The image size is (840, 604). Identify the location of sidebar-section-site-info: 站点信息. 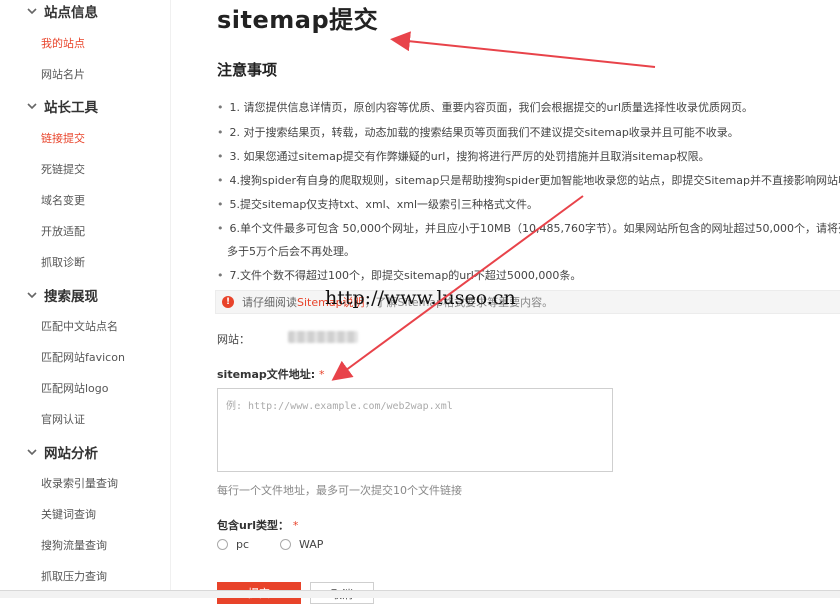
(61, 11).